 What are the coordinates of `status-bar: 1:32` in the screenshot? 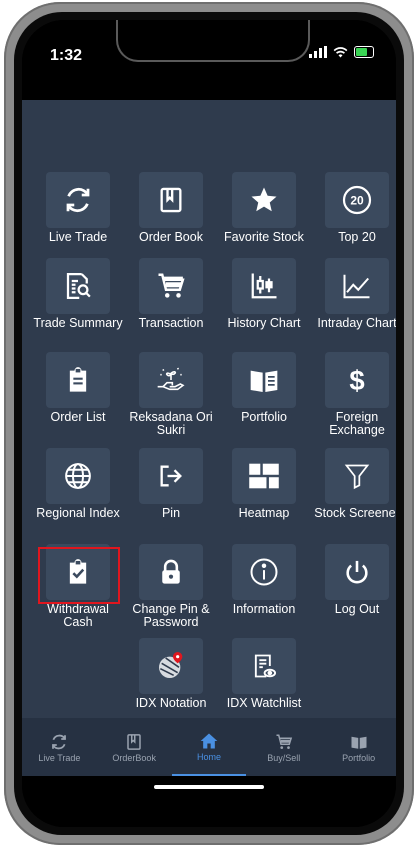 It's located at (209, 60).